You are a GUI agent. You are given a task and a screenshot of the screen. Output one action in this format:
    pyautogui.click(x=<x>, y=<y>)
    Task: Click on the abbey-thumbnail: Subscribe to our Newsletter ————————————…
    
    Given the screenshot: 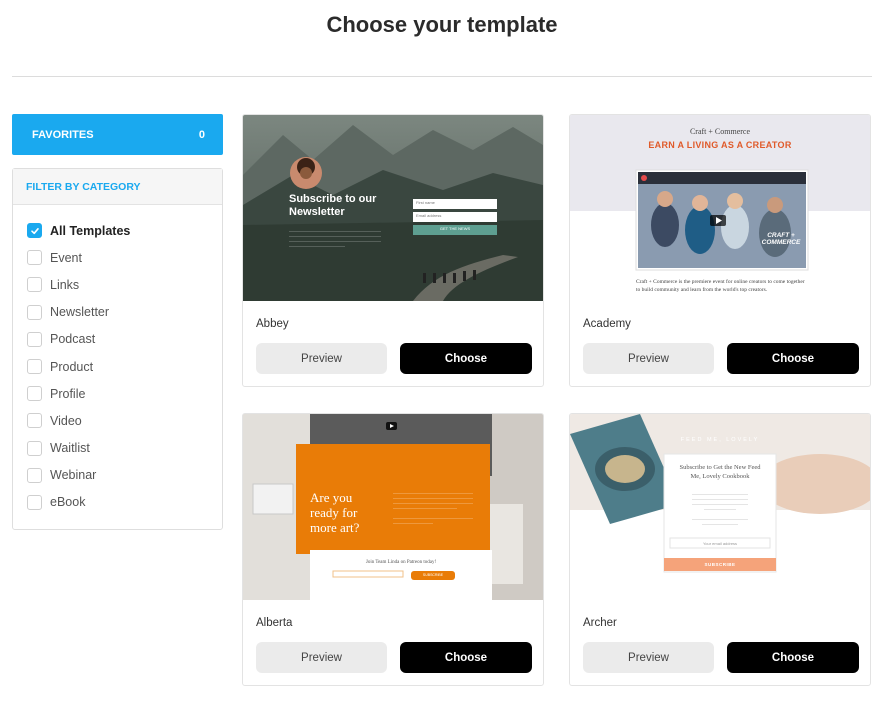 What is the action you would take?
    pyautogui.click(x=393, y=208)
    